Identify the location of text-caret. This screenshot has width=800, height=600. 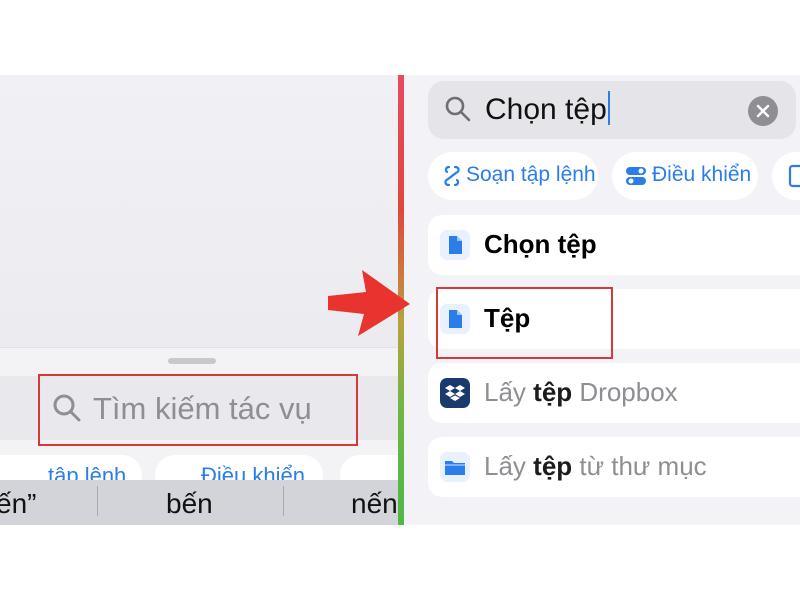
(608, 108).